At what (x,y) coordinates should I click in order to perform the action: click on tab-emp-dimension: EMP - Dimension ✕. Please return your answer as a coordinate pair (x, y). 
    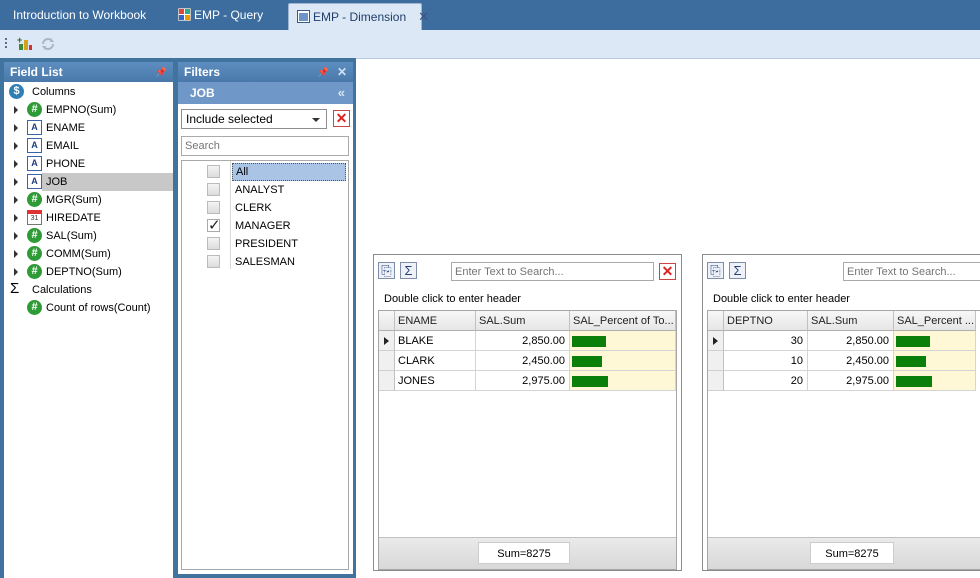
    Looking at the image, I should click on (358, 16).